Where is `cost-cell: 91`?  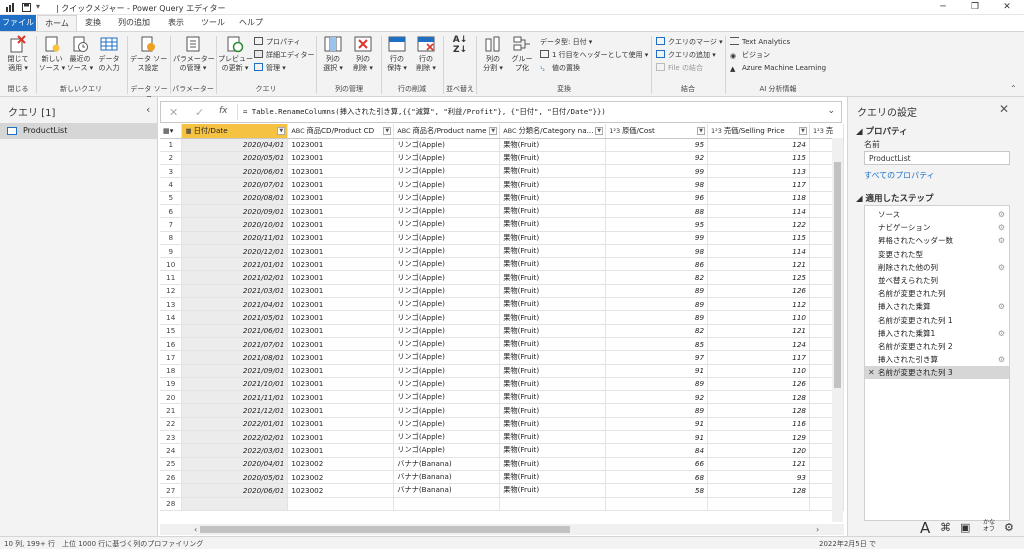 cost-cell: 91 is located at coordinates (657, 424).